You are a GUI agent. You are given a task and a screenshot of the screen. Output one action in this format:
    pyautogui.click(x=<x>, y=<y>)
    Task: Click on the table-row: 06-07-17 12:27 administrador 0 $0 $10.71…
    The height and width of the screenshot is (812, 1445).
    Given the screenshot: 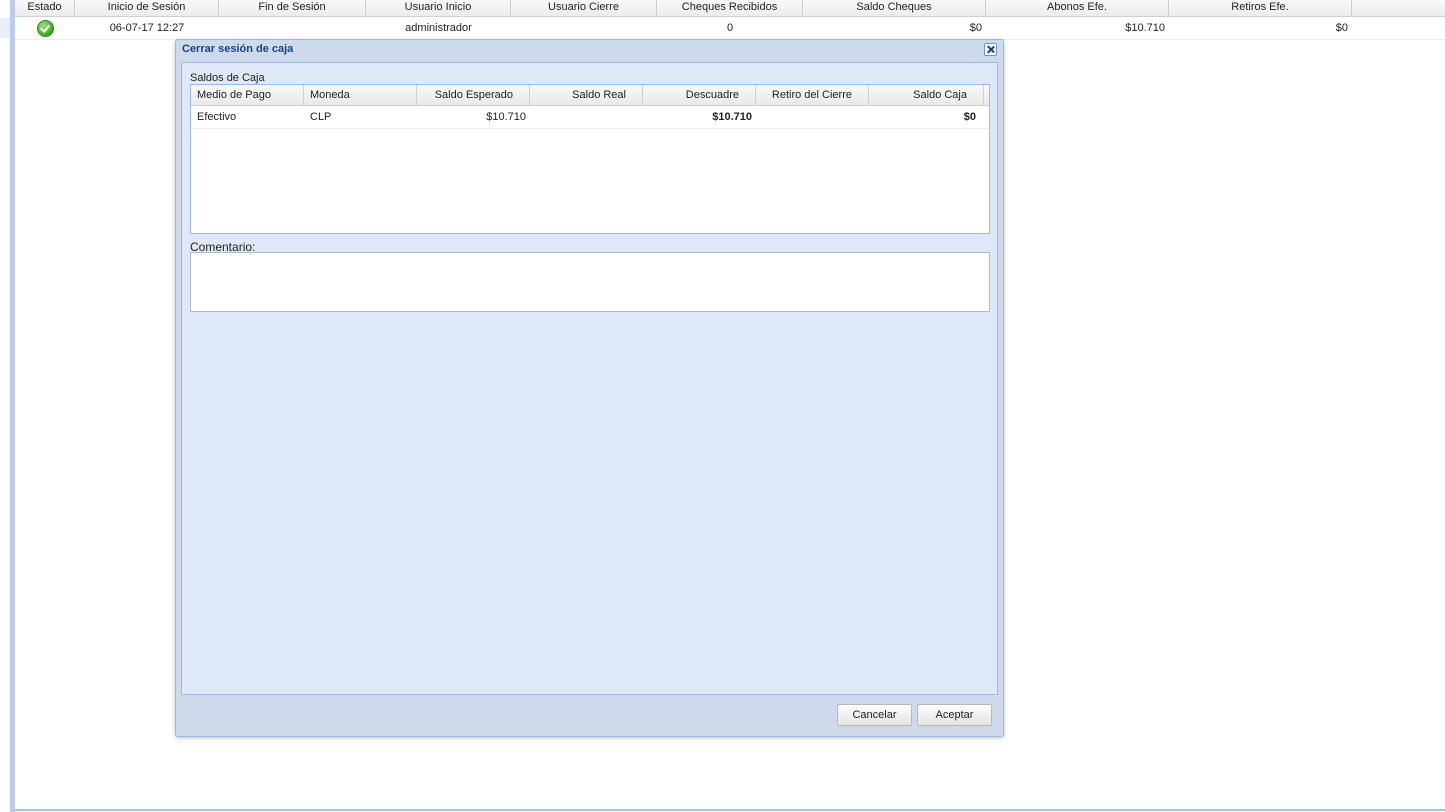 What is the action you would take?
    pyautogui.click(x=730, y=28)
    